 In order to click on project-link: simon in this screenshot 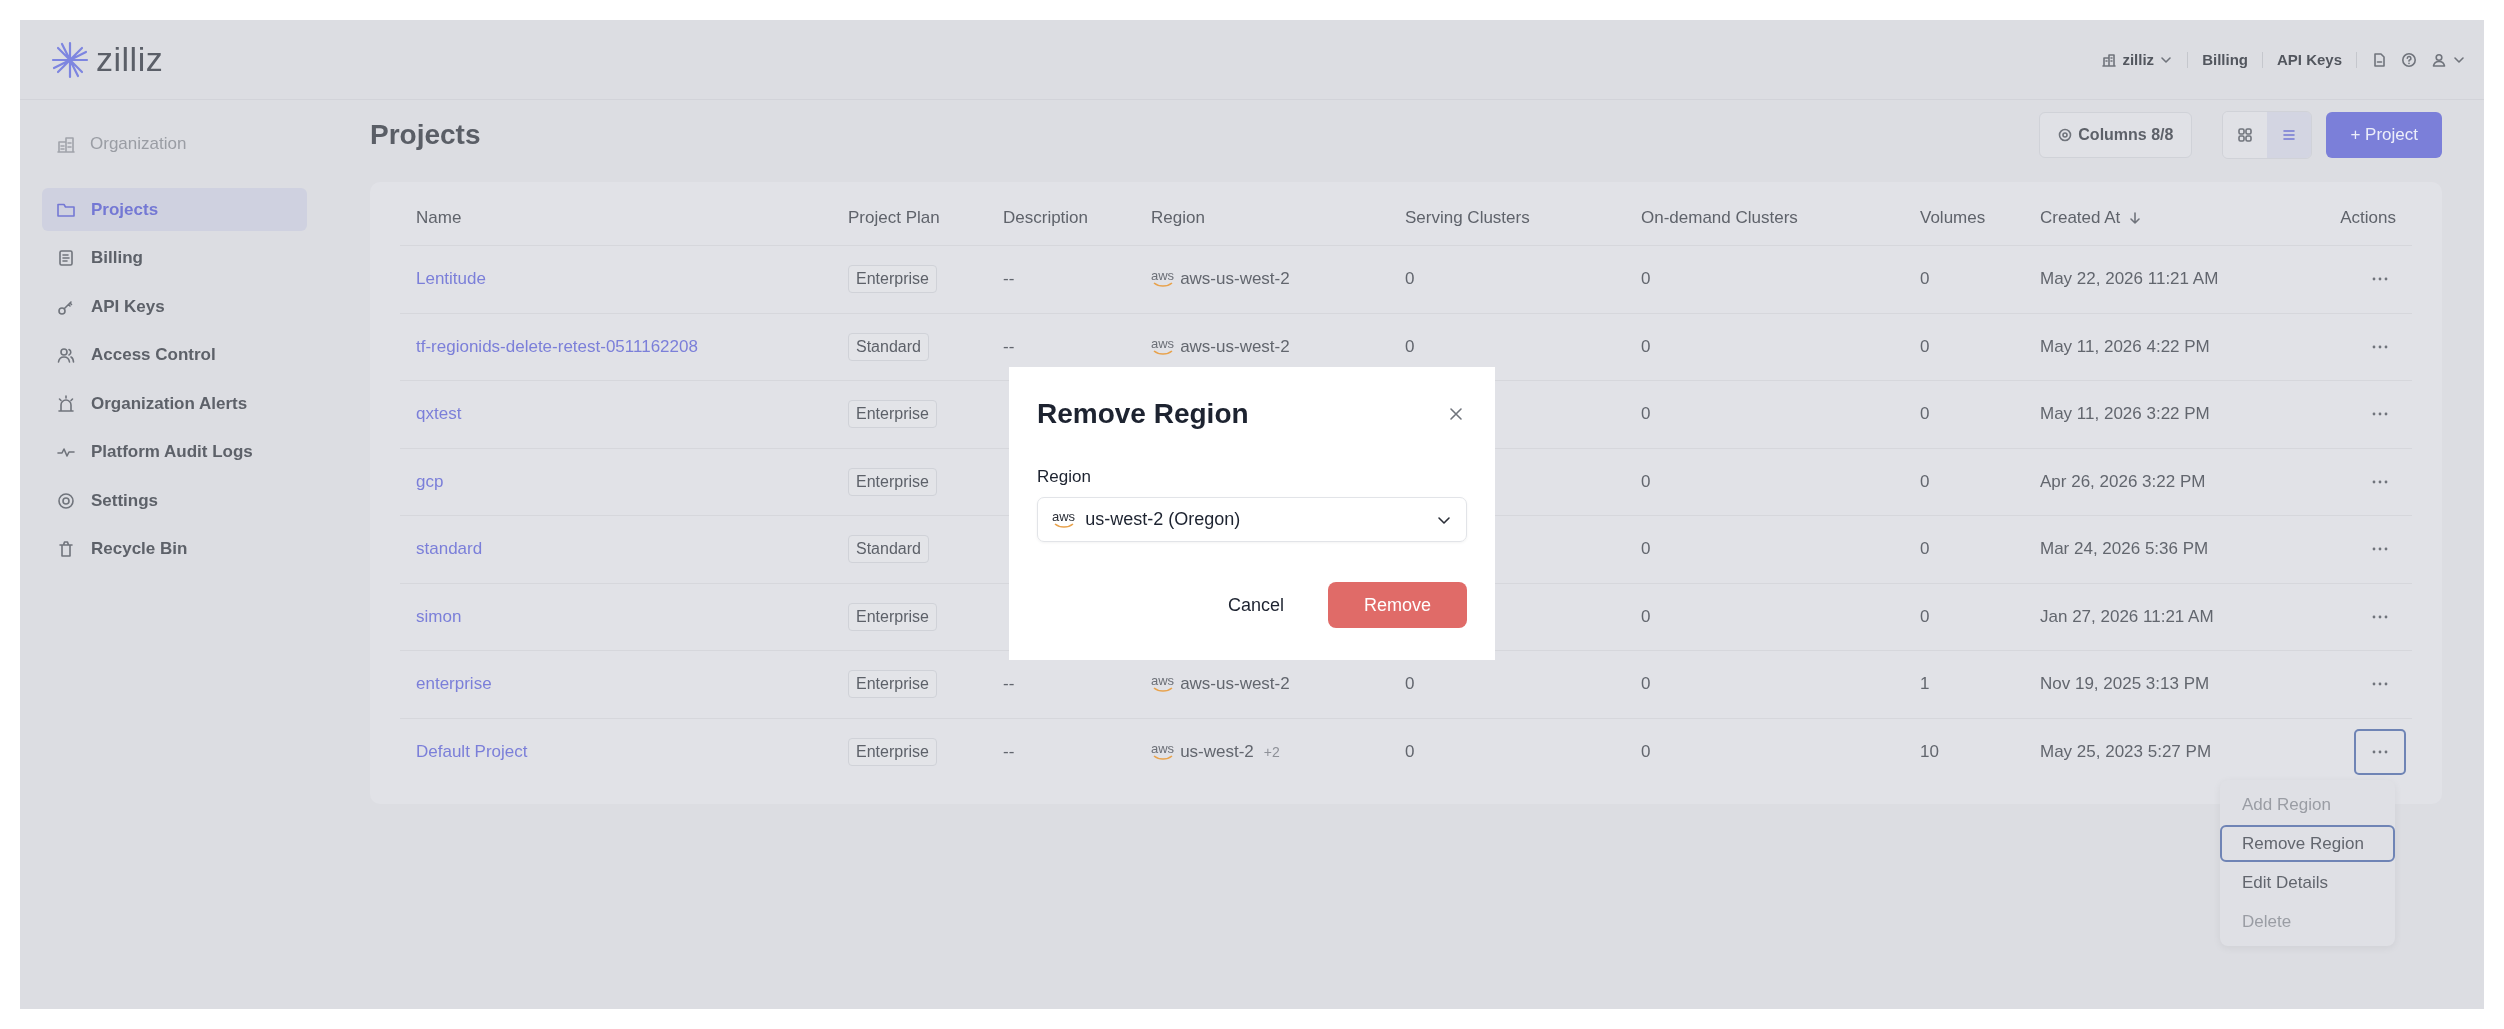, I will do `click(439, 616)`.